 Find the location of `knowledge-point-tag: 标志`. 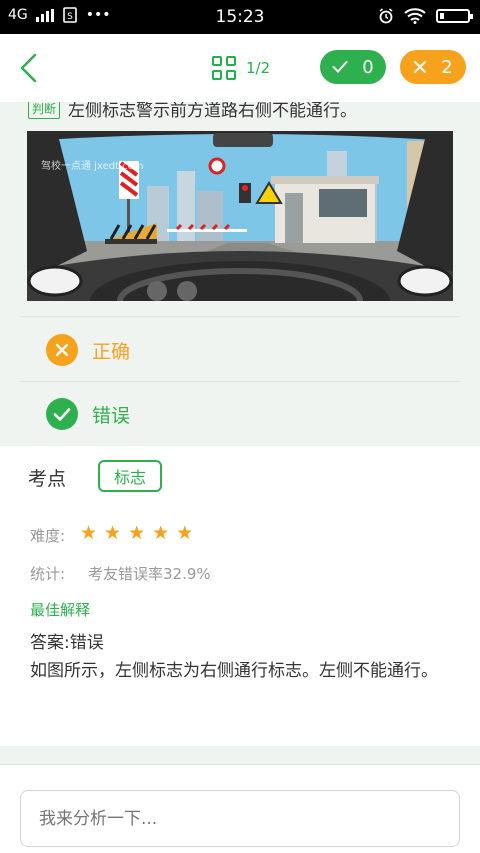

knowledge-point-tag: 标志 is located at coordinates (130, 476).